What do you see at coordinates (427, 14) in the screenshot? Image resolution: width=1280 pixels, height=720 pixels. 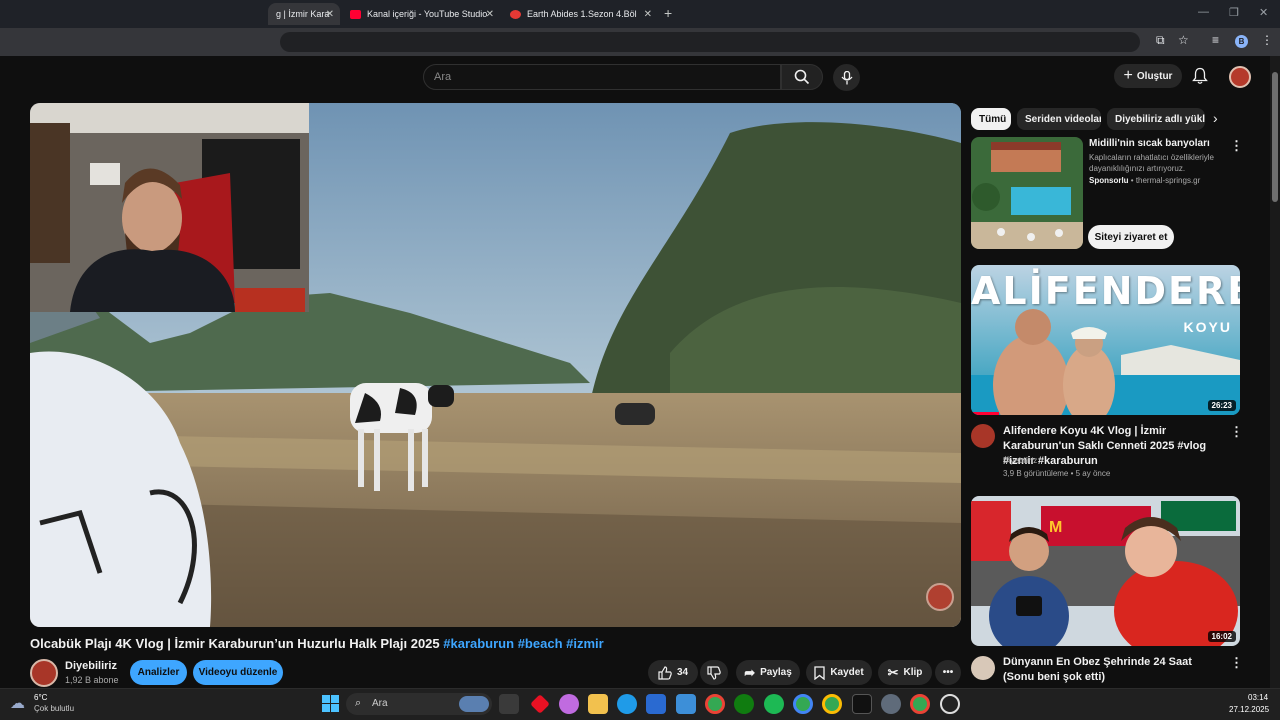 I see `tab-title: Kanal içeriği - YouTube Studio` at bounding box center [427, 14].